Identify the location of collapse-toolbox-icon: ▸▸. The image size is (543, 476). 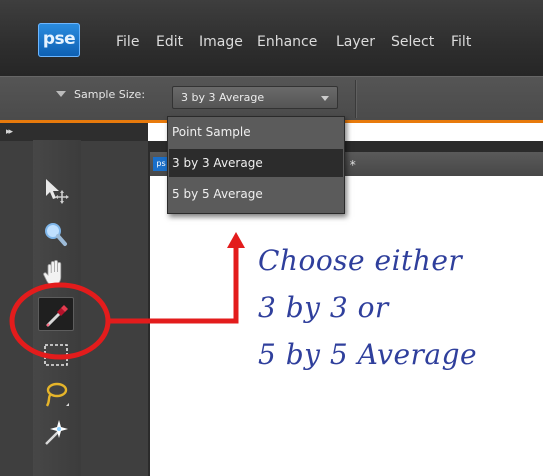
(9, 132).